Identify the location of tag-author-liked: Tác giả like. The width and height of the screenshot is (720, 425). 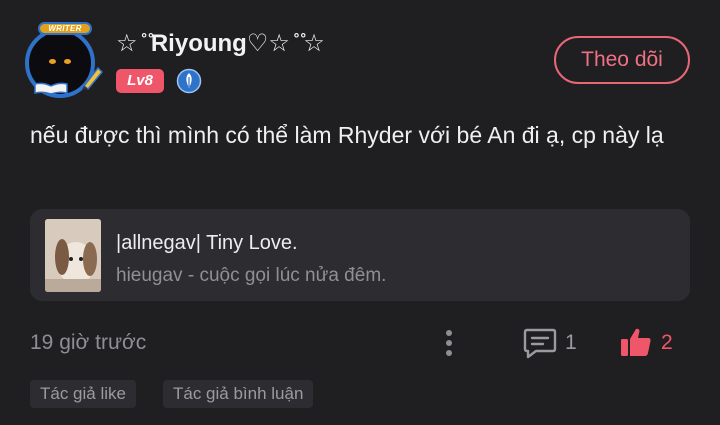
(83, 394).